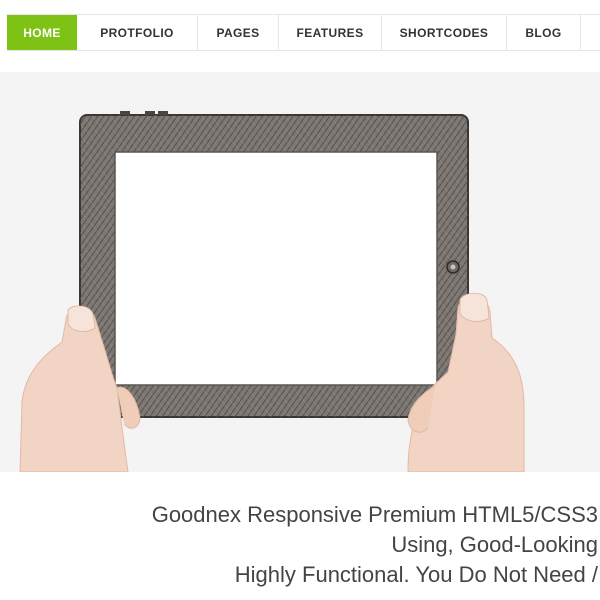  Describe the element at coordinates (494, 544) in the screenshot. I see `caption-line-2: Using, Good-Looking` at that location.